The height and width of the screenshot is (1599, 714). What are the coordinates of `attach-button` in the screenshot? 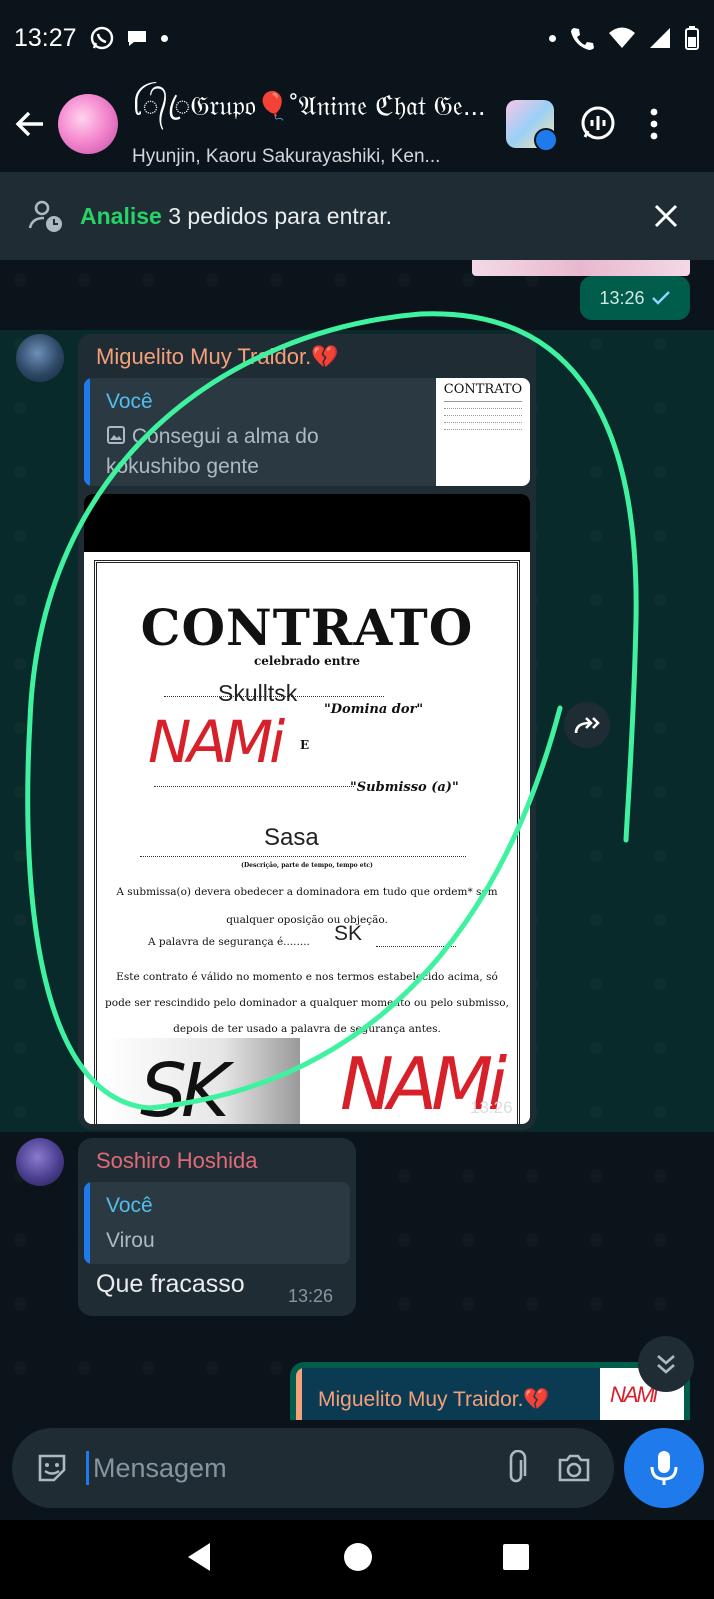 It's located at (516, 1468).